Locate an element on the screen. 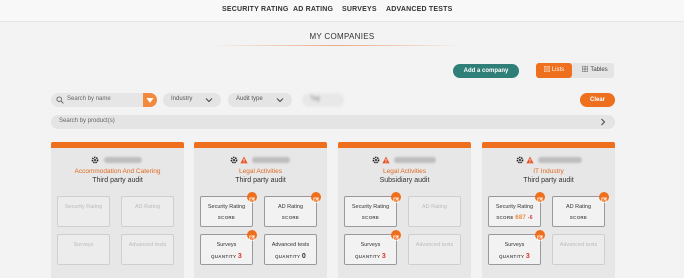 The image size is (684, 278). view-toggle: Lists Tables is located at coordinates (575, 70).